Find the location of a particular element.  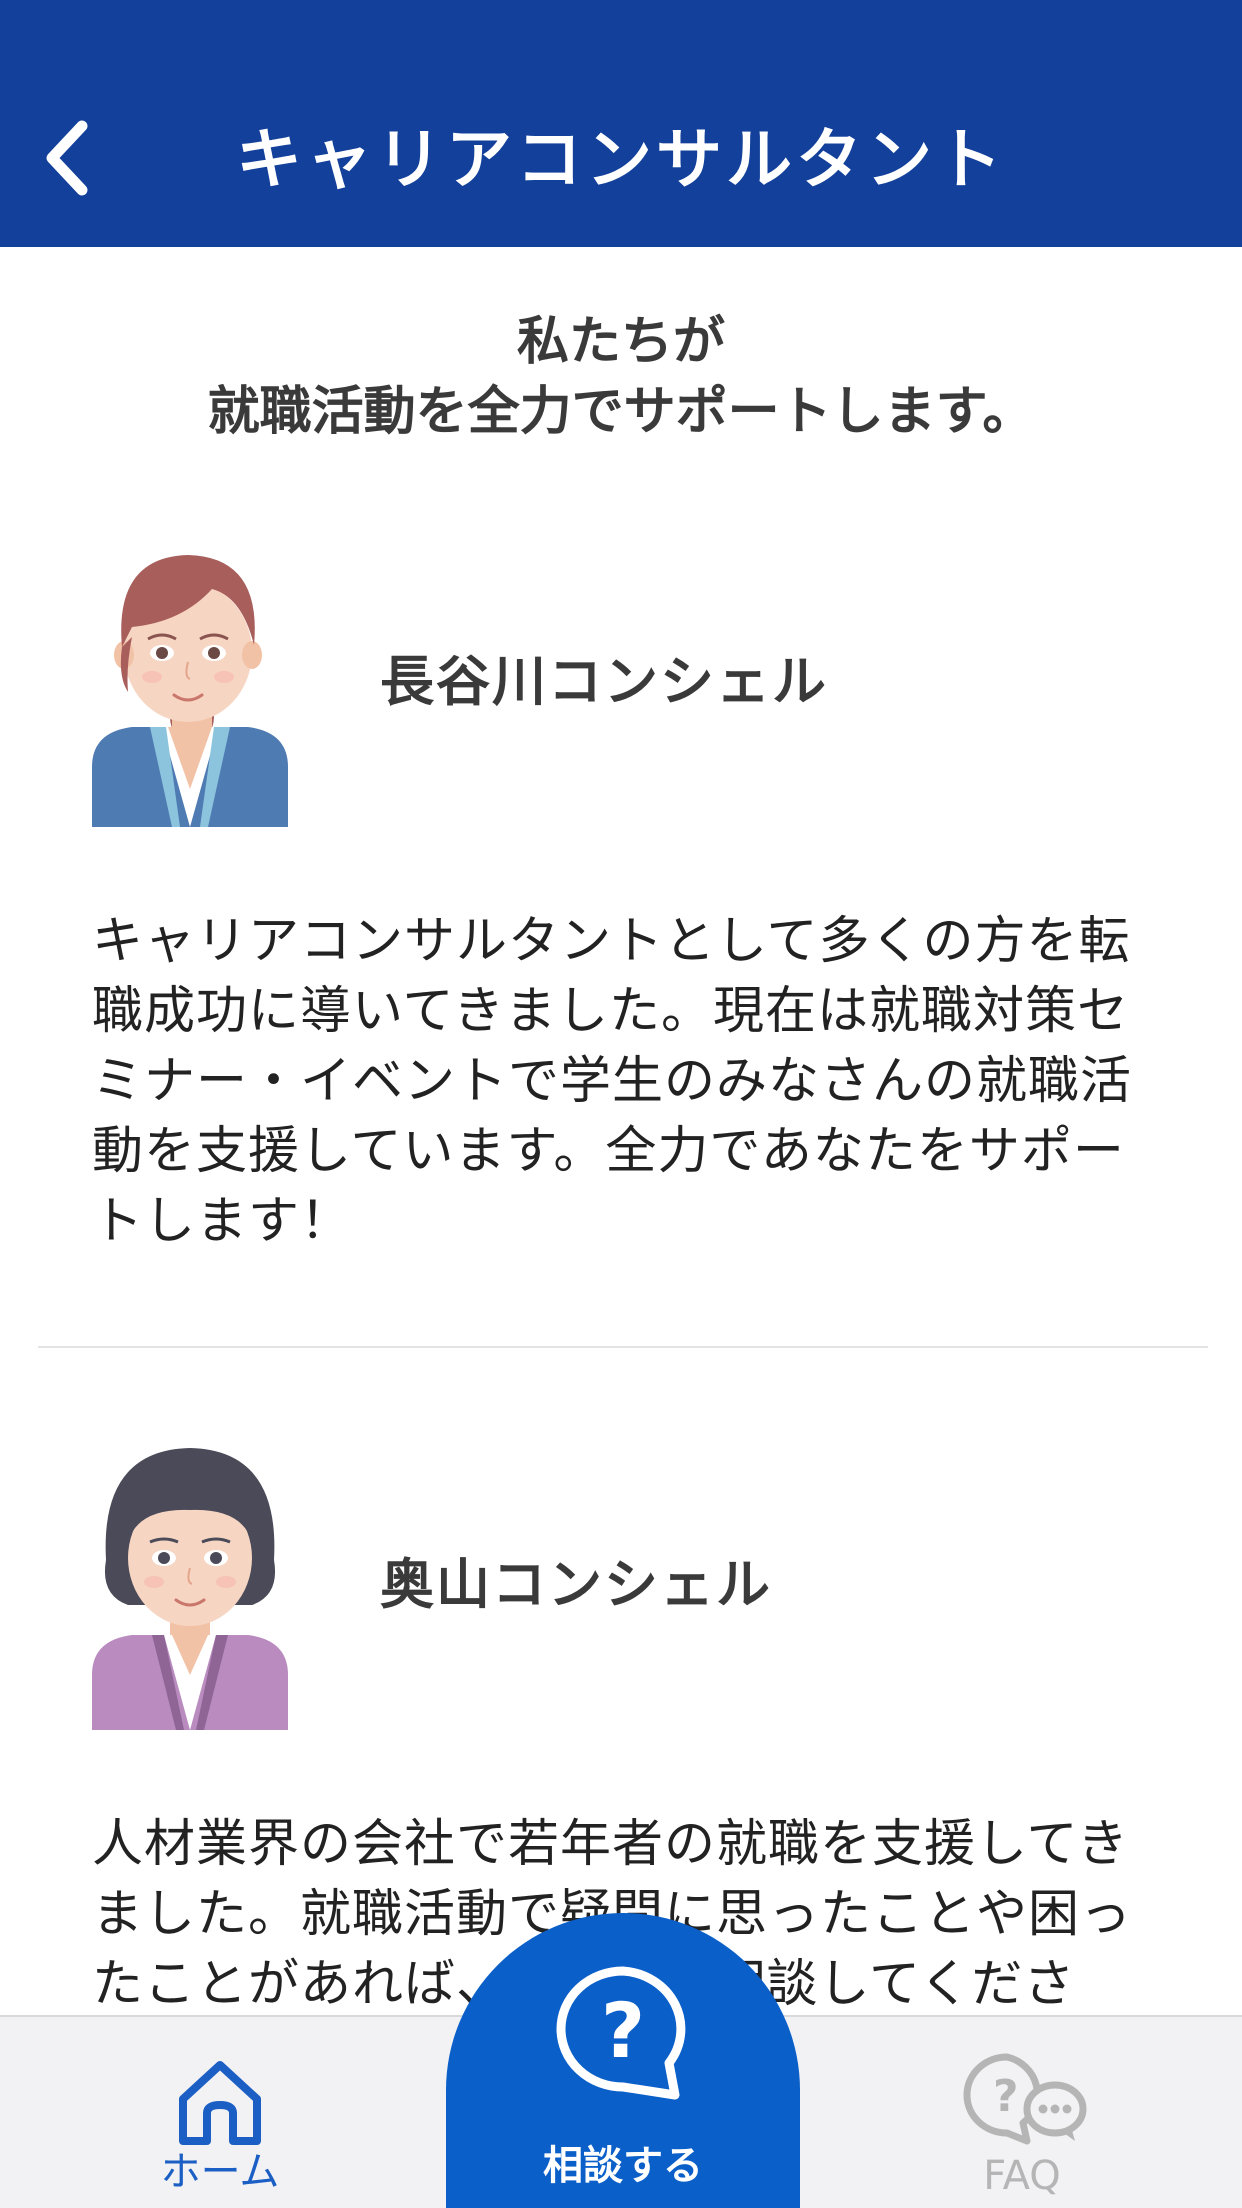

tab-faq: ? FAQ is located at coordinates (1022, 2112).